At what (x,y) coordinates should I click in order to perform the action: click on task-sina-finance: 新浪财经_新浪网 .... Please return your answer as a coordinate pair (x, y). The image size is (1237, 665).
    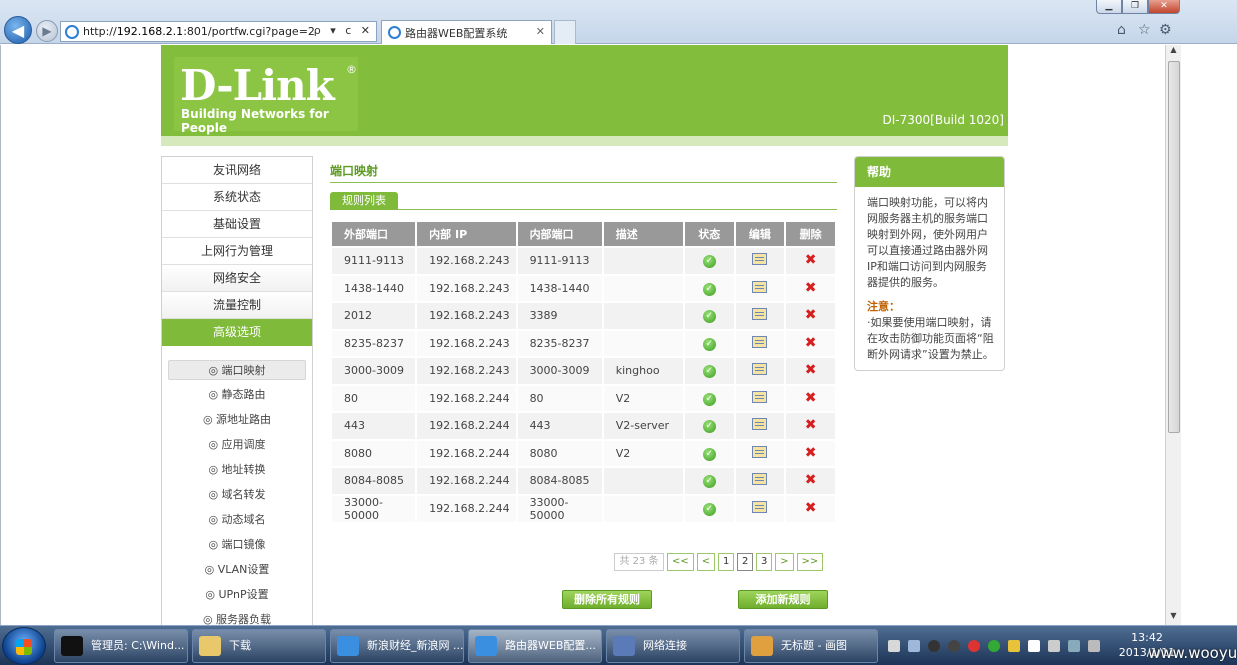
    Looking at the image, I should click on (397, 646).